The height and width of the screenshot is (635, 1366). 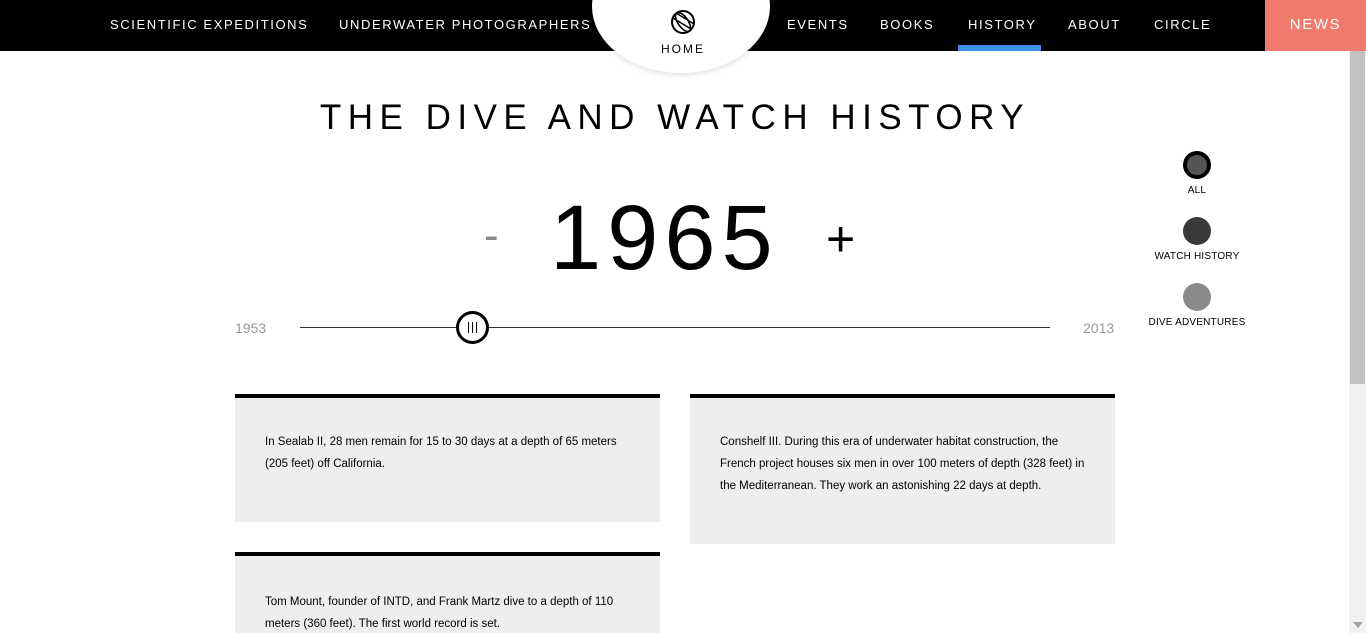 I want to click on filter-label-all: ALL, so click(x=1197, y=190).